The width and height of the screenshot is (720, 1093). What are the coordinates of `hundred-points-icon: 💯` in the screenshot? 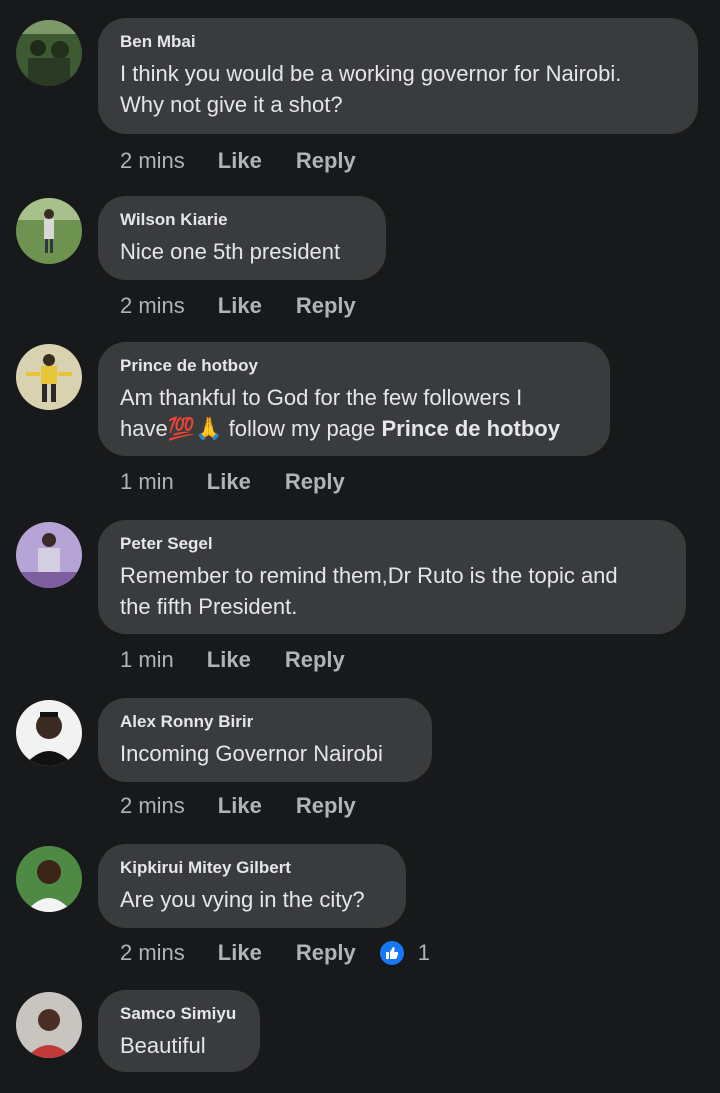 It's located at (181, 428).